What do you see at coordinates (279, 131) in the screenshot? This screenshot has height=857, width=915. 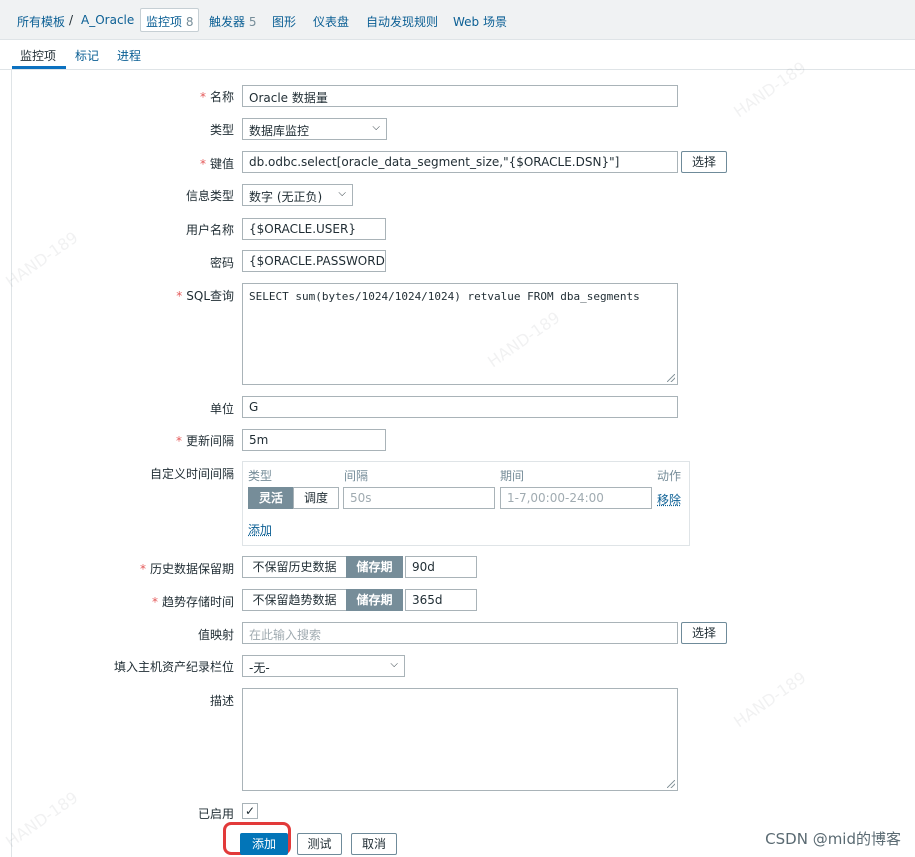 I see `type-select-value: 数据库监控` at bounding box center [279, 131].